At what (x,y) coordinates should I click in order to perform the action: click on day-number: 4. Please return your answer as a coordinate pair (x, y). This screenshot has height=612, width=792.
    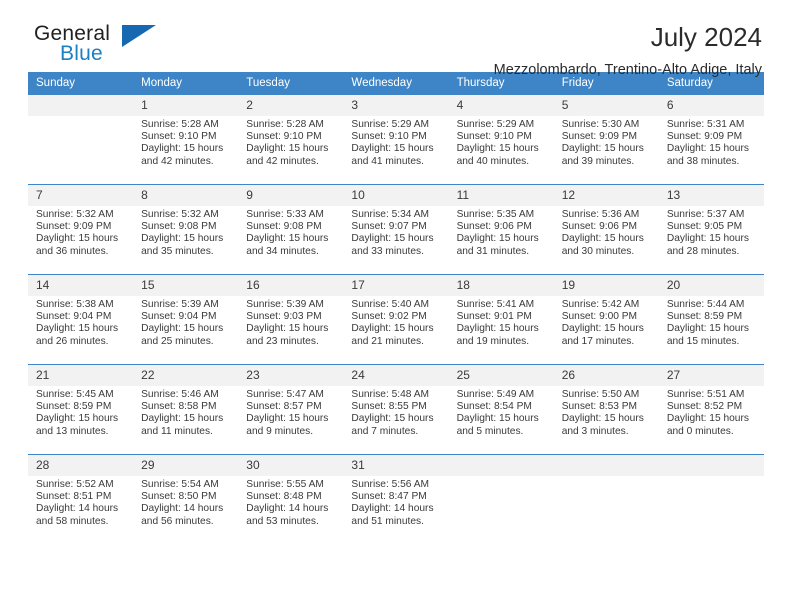
    Looking at the image, I should click on (501, 105).